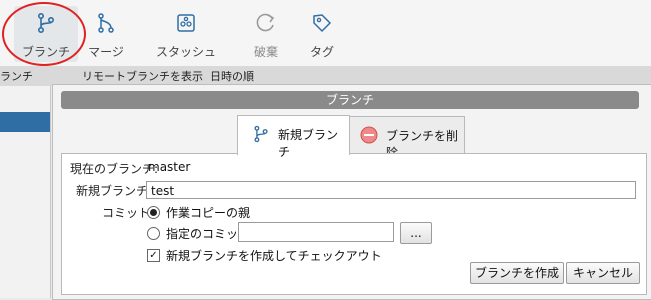 Image resolution: width=651 pixels, height=300 pixels. What do you see at coordinates (322, 34) in the screenshot?
I see `toolbar-tag-button: タグ` at bounding box center [322, 34].